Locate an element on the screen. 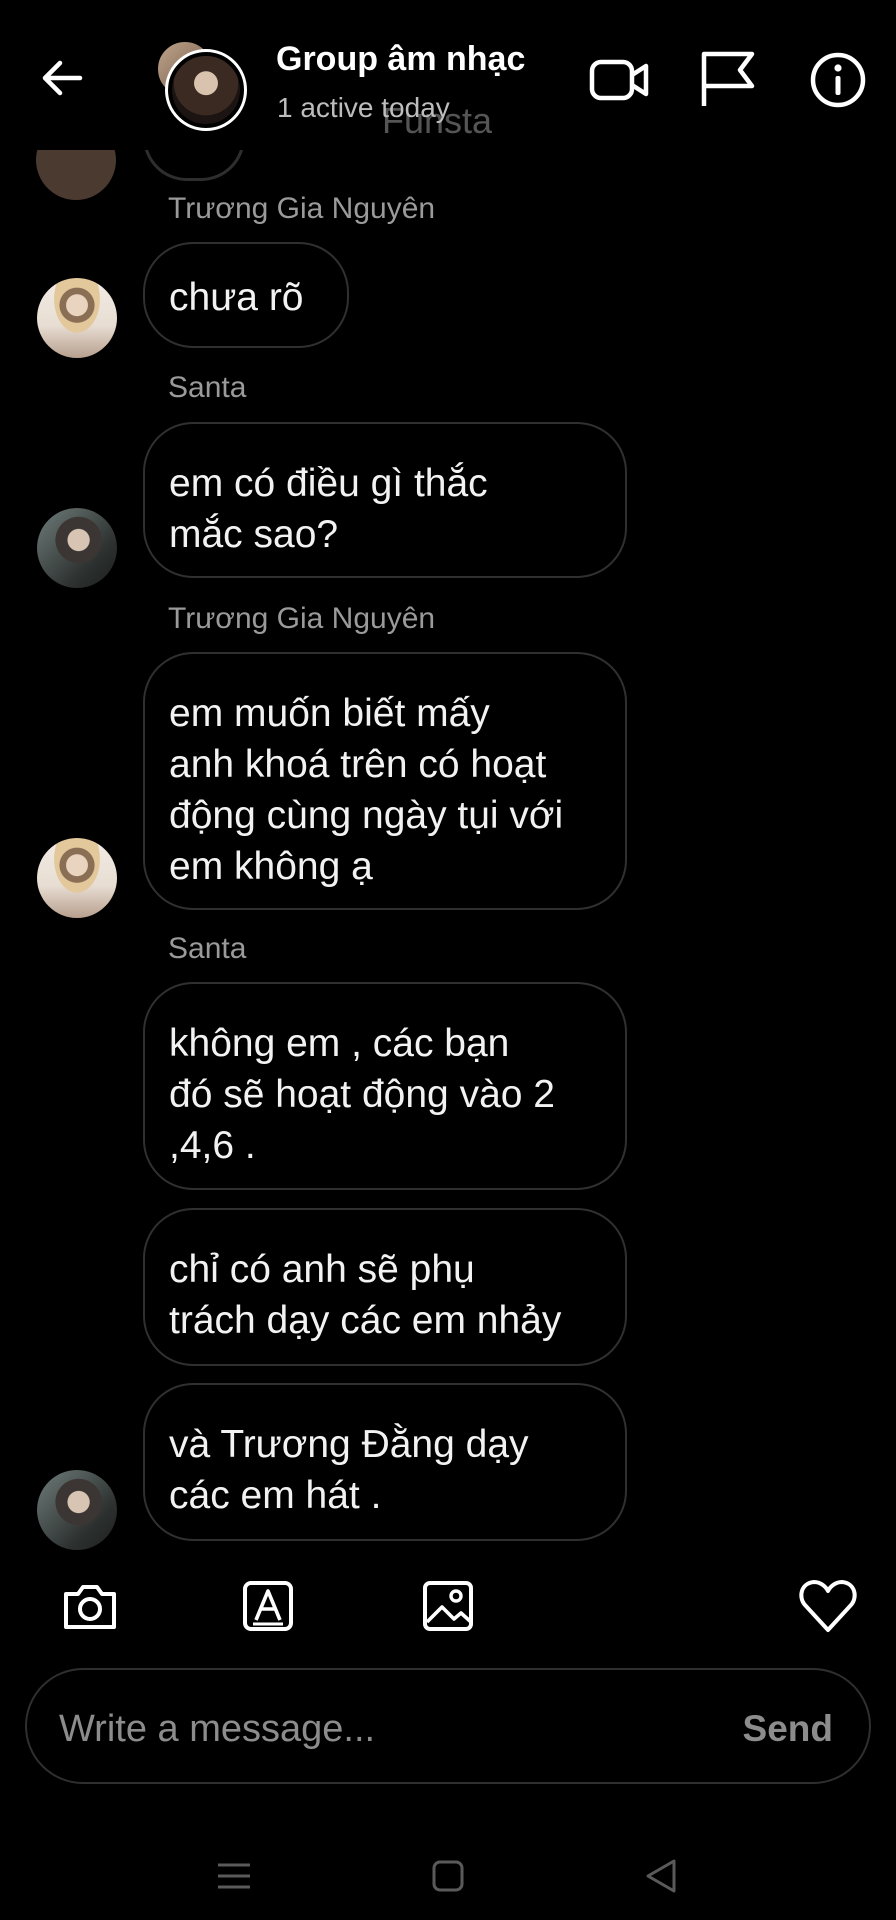 This screenshot has height=1920, width=896. report-button is located at coordinates (728, 80).